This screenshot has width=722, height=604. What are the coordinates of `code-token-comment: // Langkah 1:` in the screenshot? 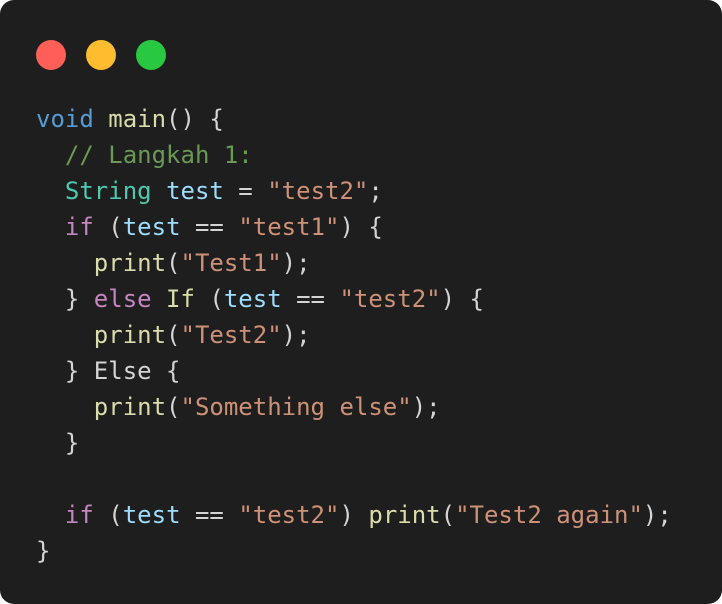 It's located at (158, 155).